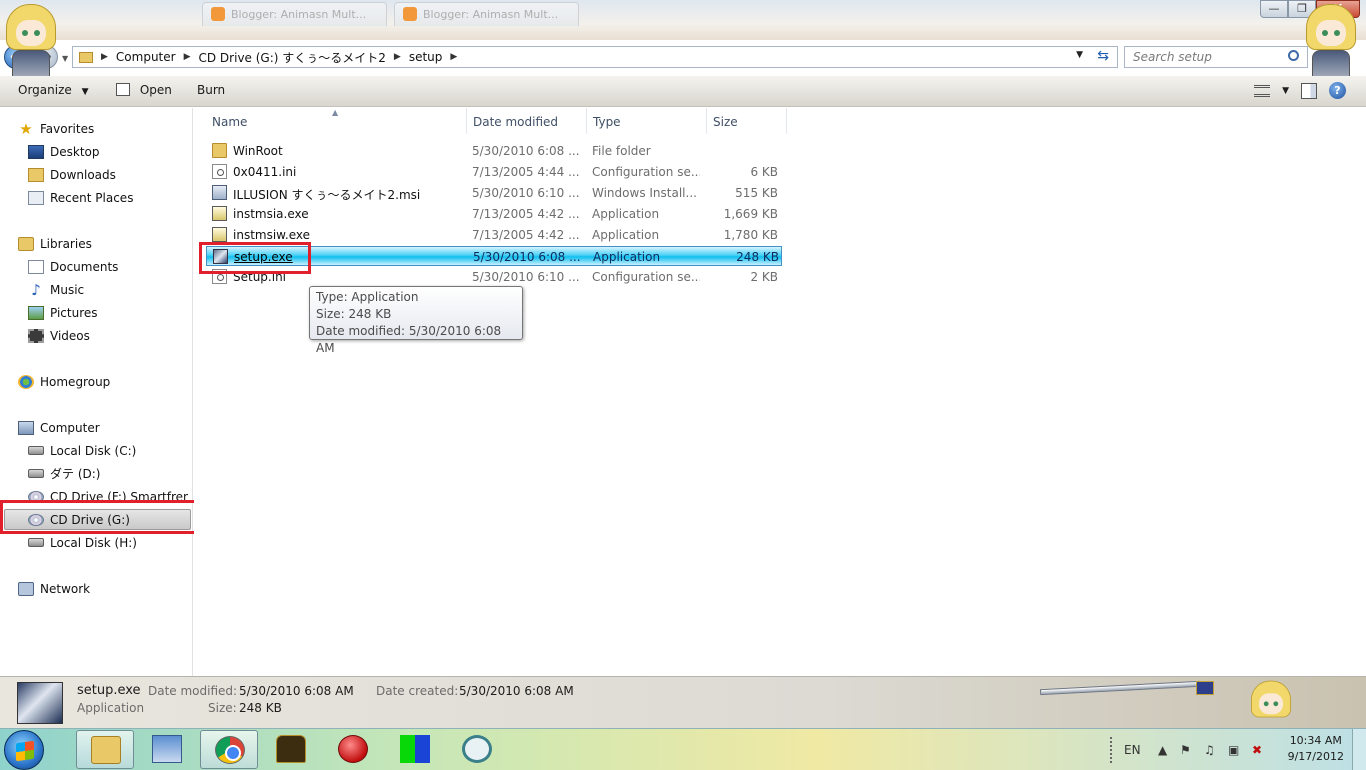 Image resolution: width=1366 pixels, height=770 pixels. Describe the element at coordinates (1103, 56) in the screenshot. I see `refresh-icon: ⇆` at that location.